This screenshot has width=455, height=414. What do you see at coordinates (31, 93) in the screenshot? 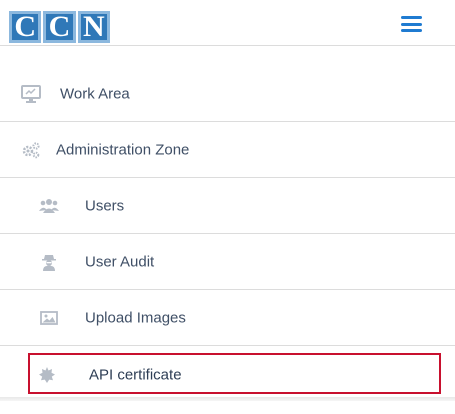
I see `monitor-icon` at bounding box center [31, 93].